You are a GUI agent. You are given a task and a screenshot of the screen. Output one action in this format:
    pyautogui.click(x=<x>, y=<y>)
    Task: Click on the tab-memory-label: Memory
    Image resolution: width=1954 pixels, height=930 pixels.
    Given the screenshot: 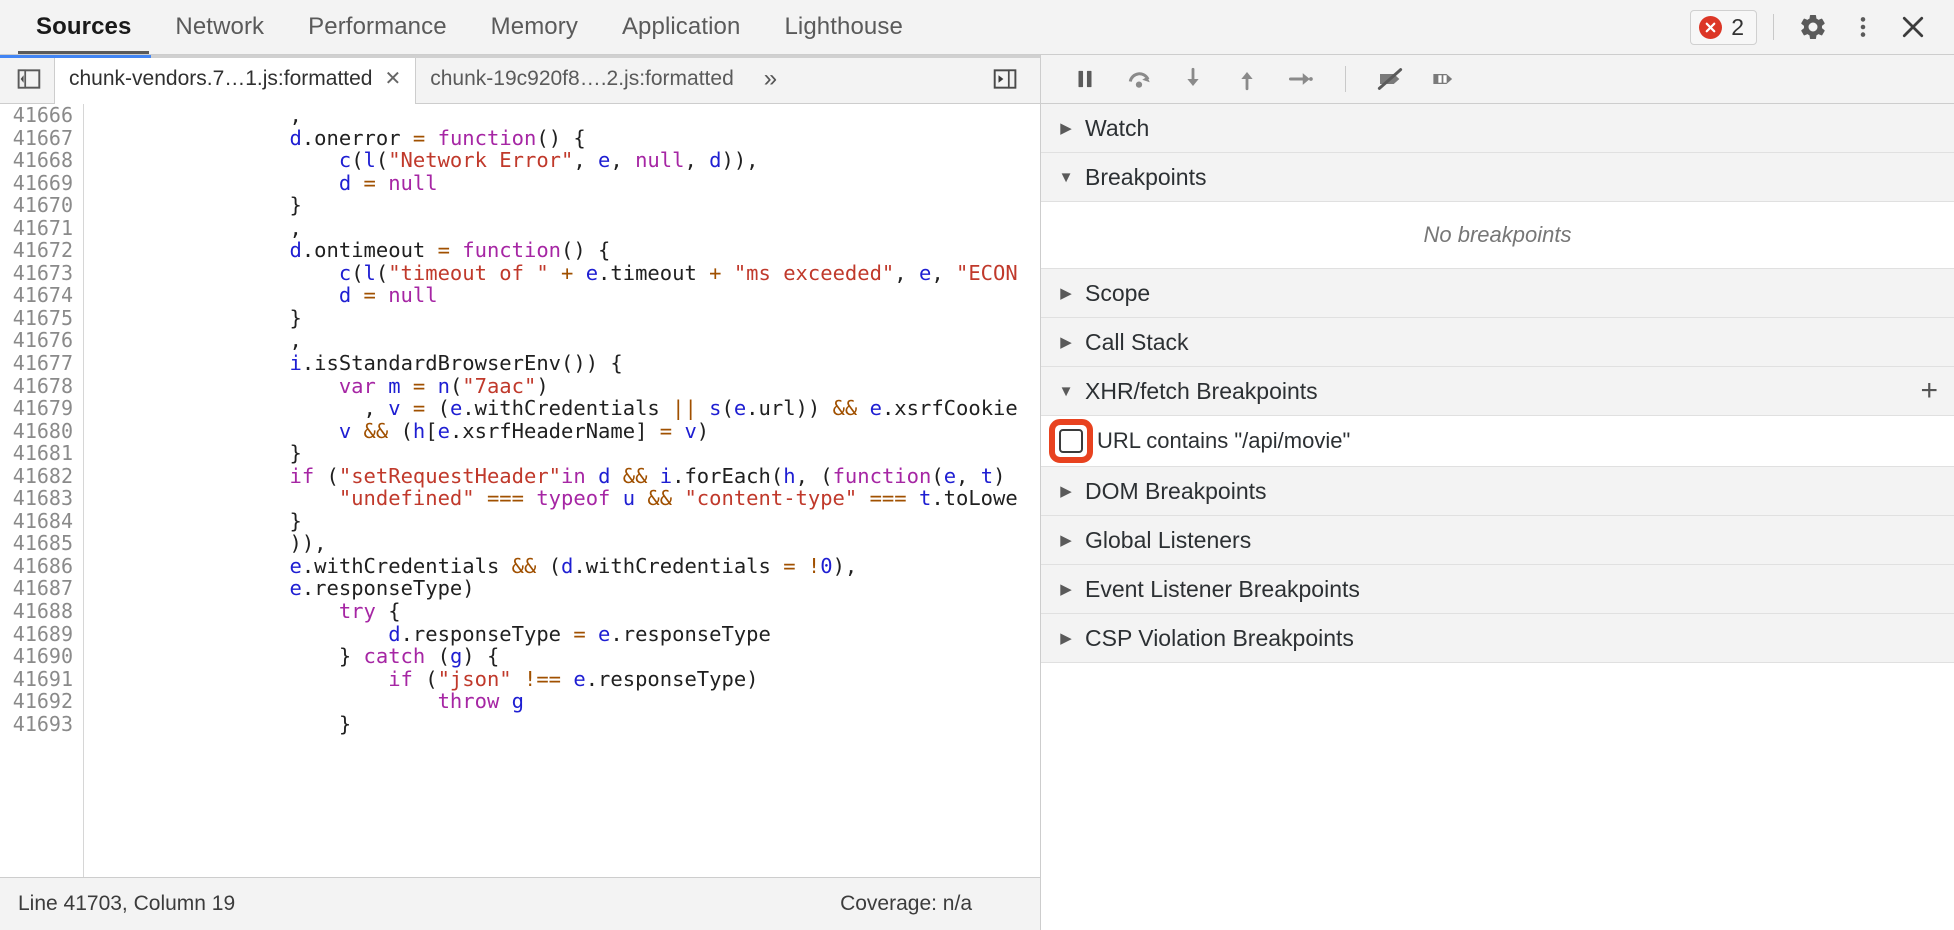 What is the action you would take?
    pyautogui.click(x=534, y=26)
    